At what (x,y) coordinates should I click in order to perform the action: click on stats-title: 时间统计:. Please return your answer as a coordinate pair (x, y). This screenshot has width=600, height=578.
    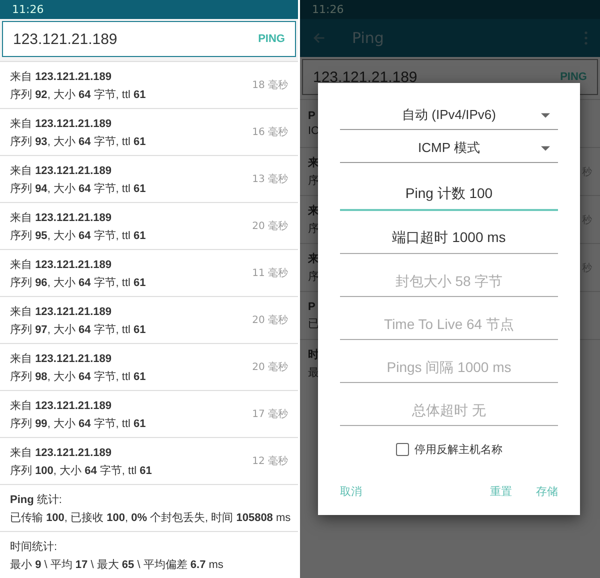
    Looking at the image, I should click on (34, 547).